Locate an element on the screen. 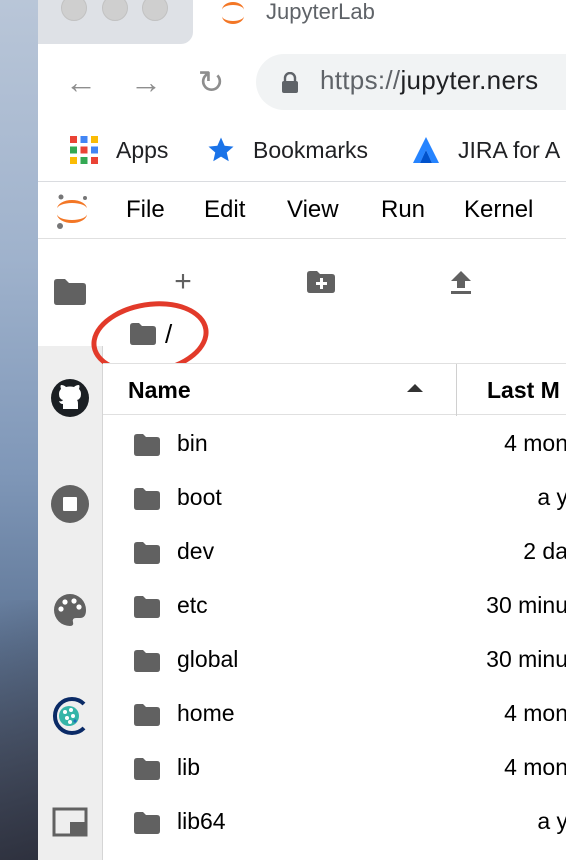 The height and width of the screenshot is (860, 566). address-bar: https://jupyter.ners is located at coordinates (411, 82).